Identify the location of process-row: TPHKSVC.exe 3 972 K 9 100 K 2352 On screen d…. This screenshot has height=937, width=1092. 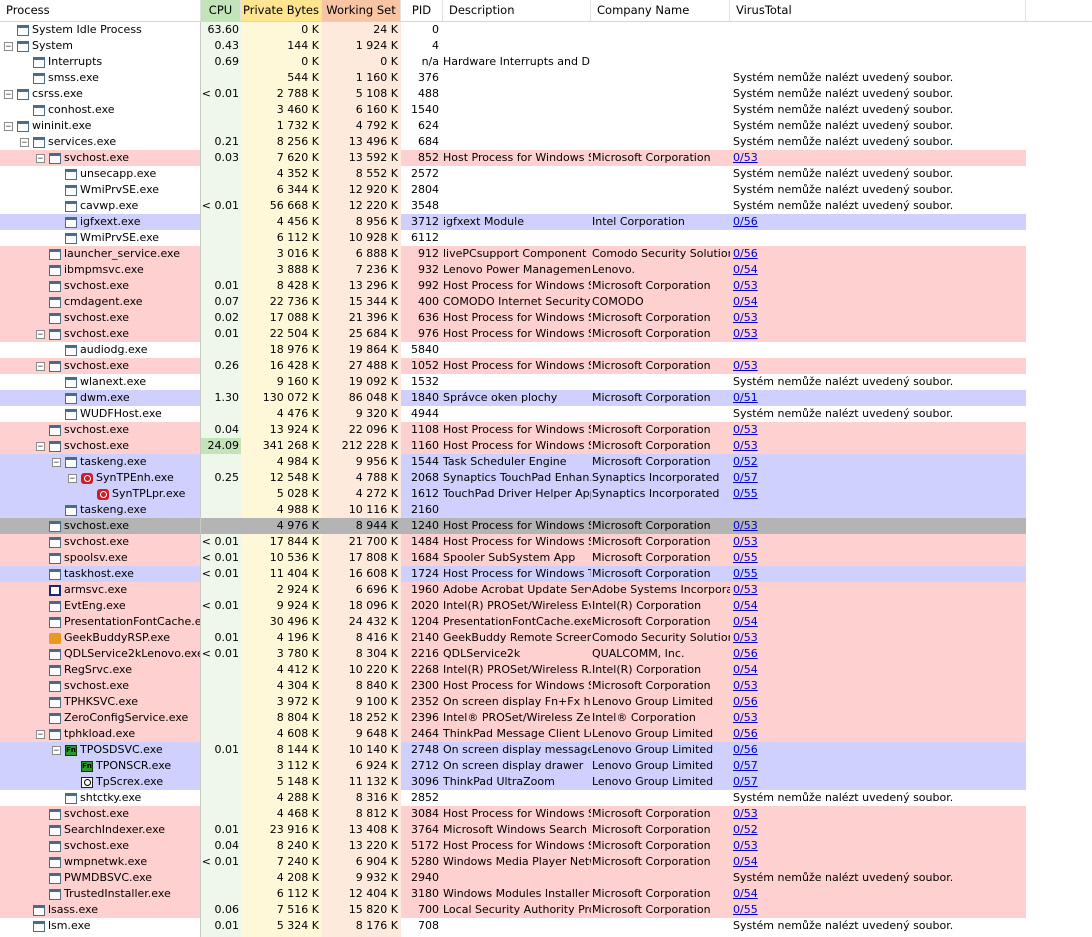
(513, 702).